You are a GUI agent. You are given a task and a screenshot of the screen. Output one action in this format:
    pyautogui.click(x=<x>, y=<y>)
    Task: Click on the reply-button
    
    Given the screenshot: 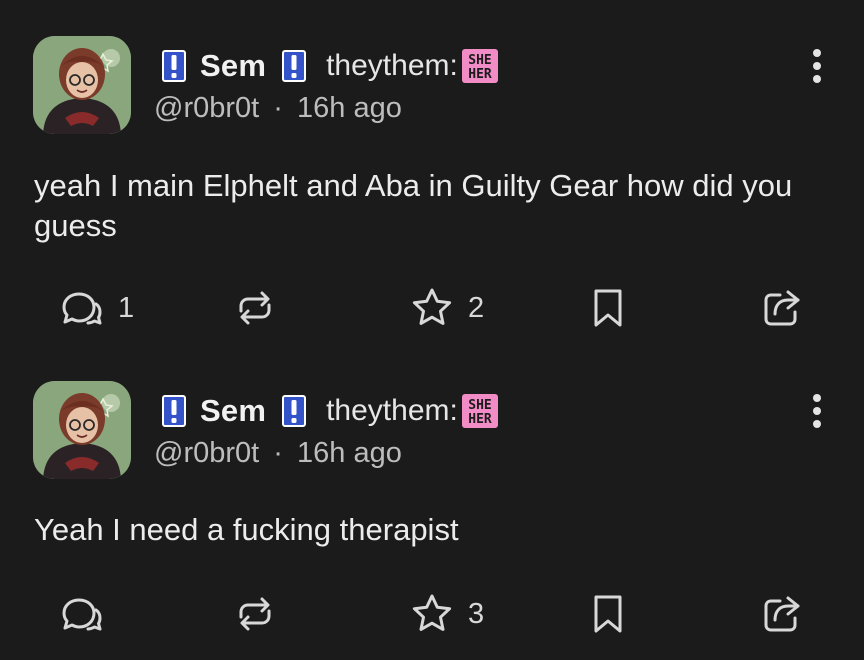 What is the action you would take?
    pyautogui.click(x=89, y=614)
    